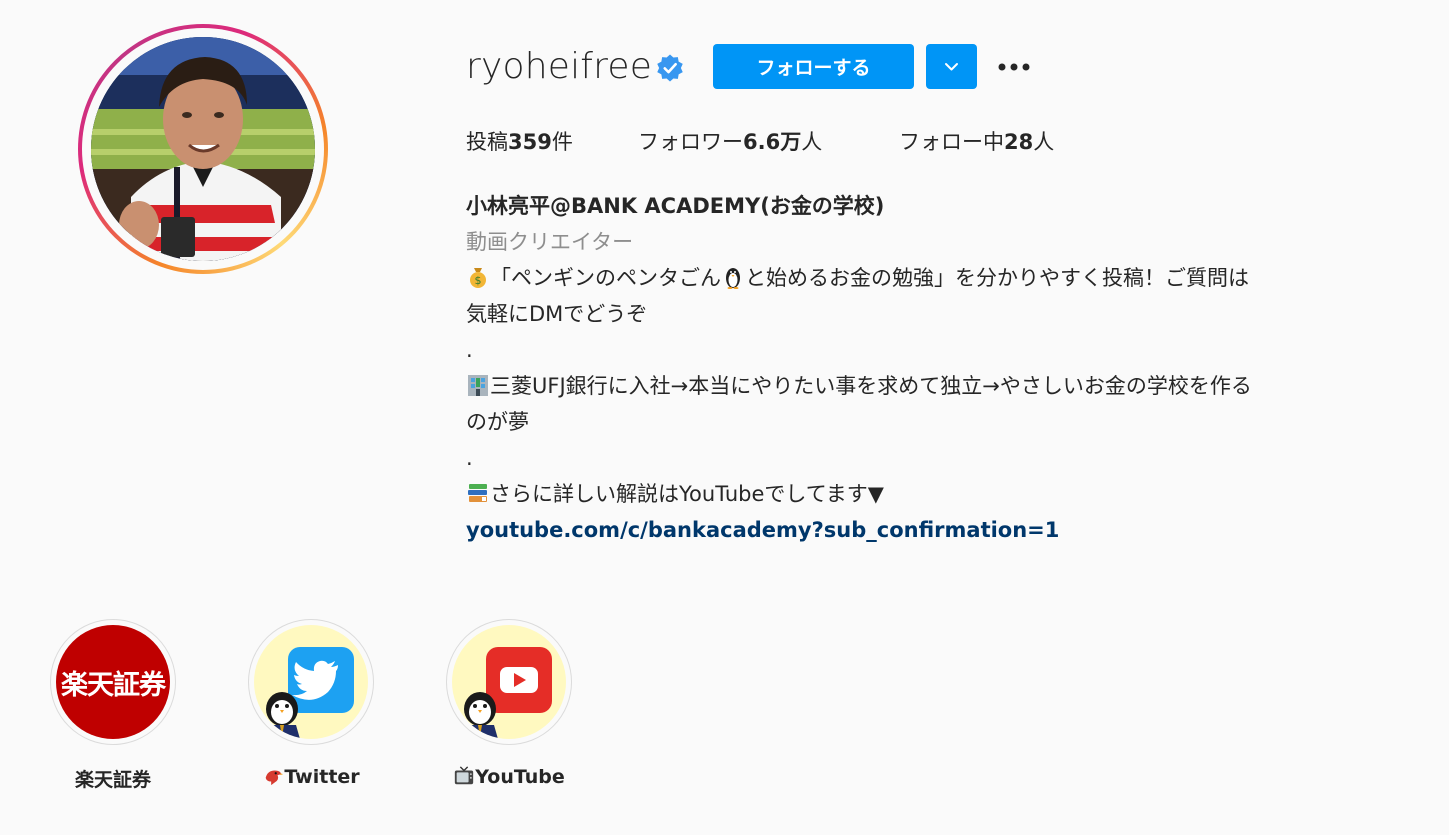  I want to click on posts-count: 投稿359件, so click(519, 141).